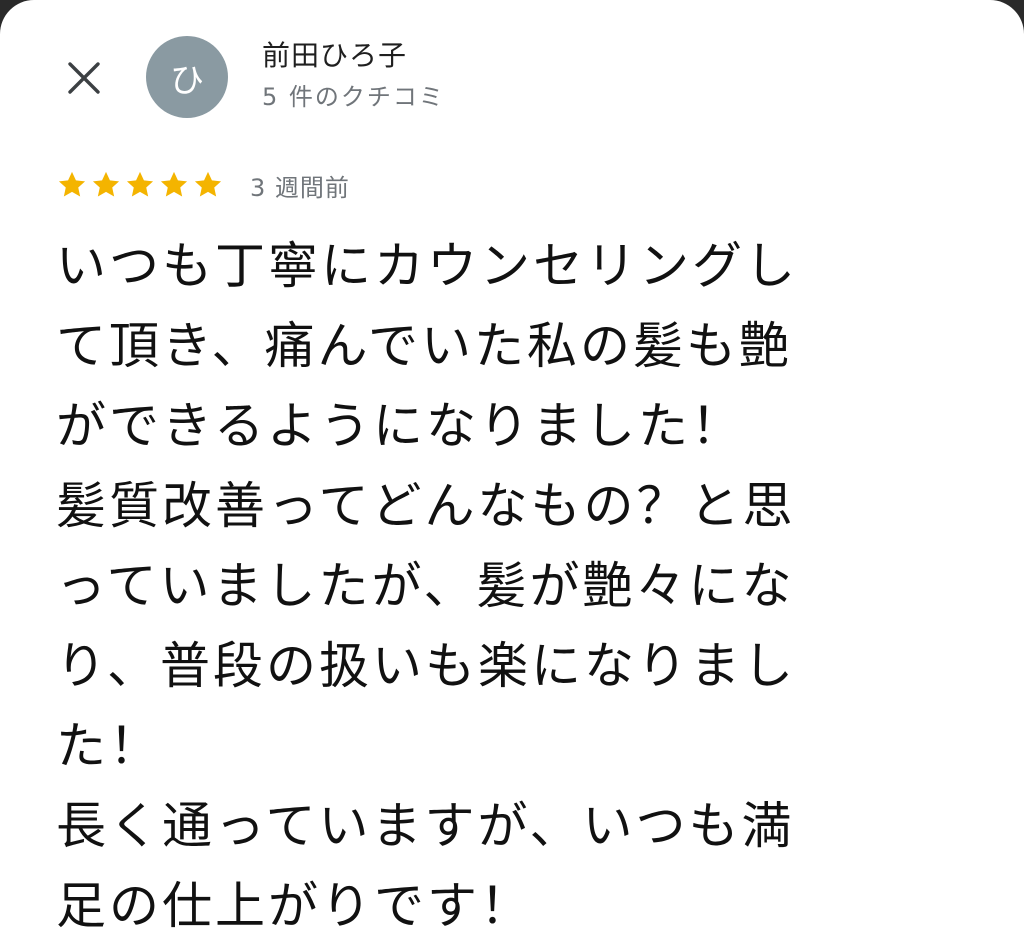 This screenshot has width=1024, height=952. Describe the element at coordinates (424, 346) in the screenshot. I see `review-text-line: て頂き、痛んでいた私の髪も艶` at that location.